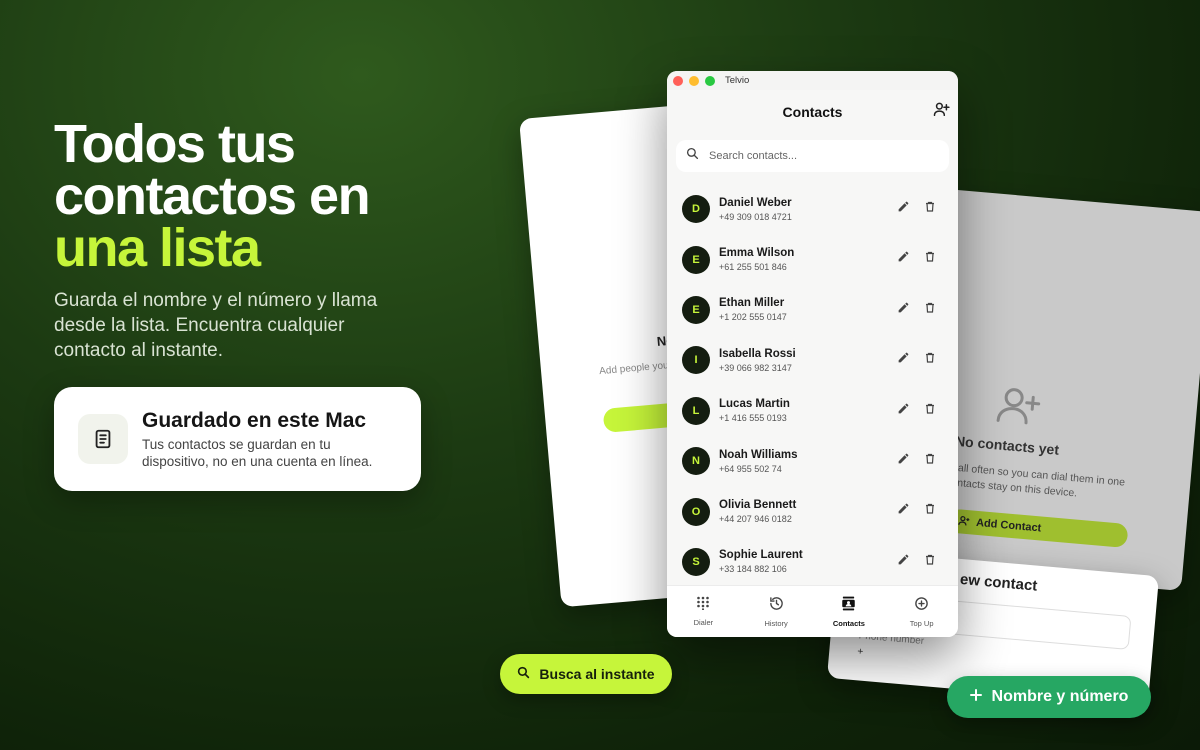  What do you see at coordinates (754, 404) in the screenshot?
I see `contact-name: Lucas Martin` at bounding box center [754, 404].